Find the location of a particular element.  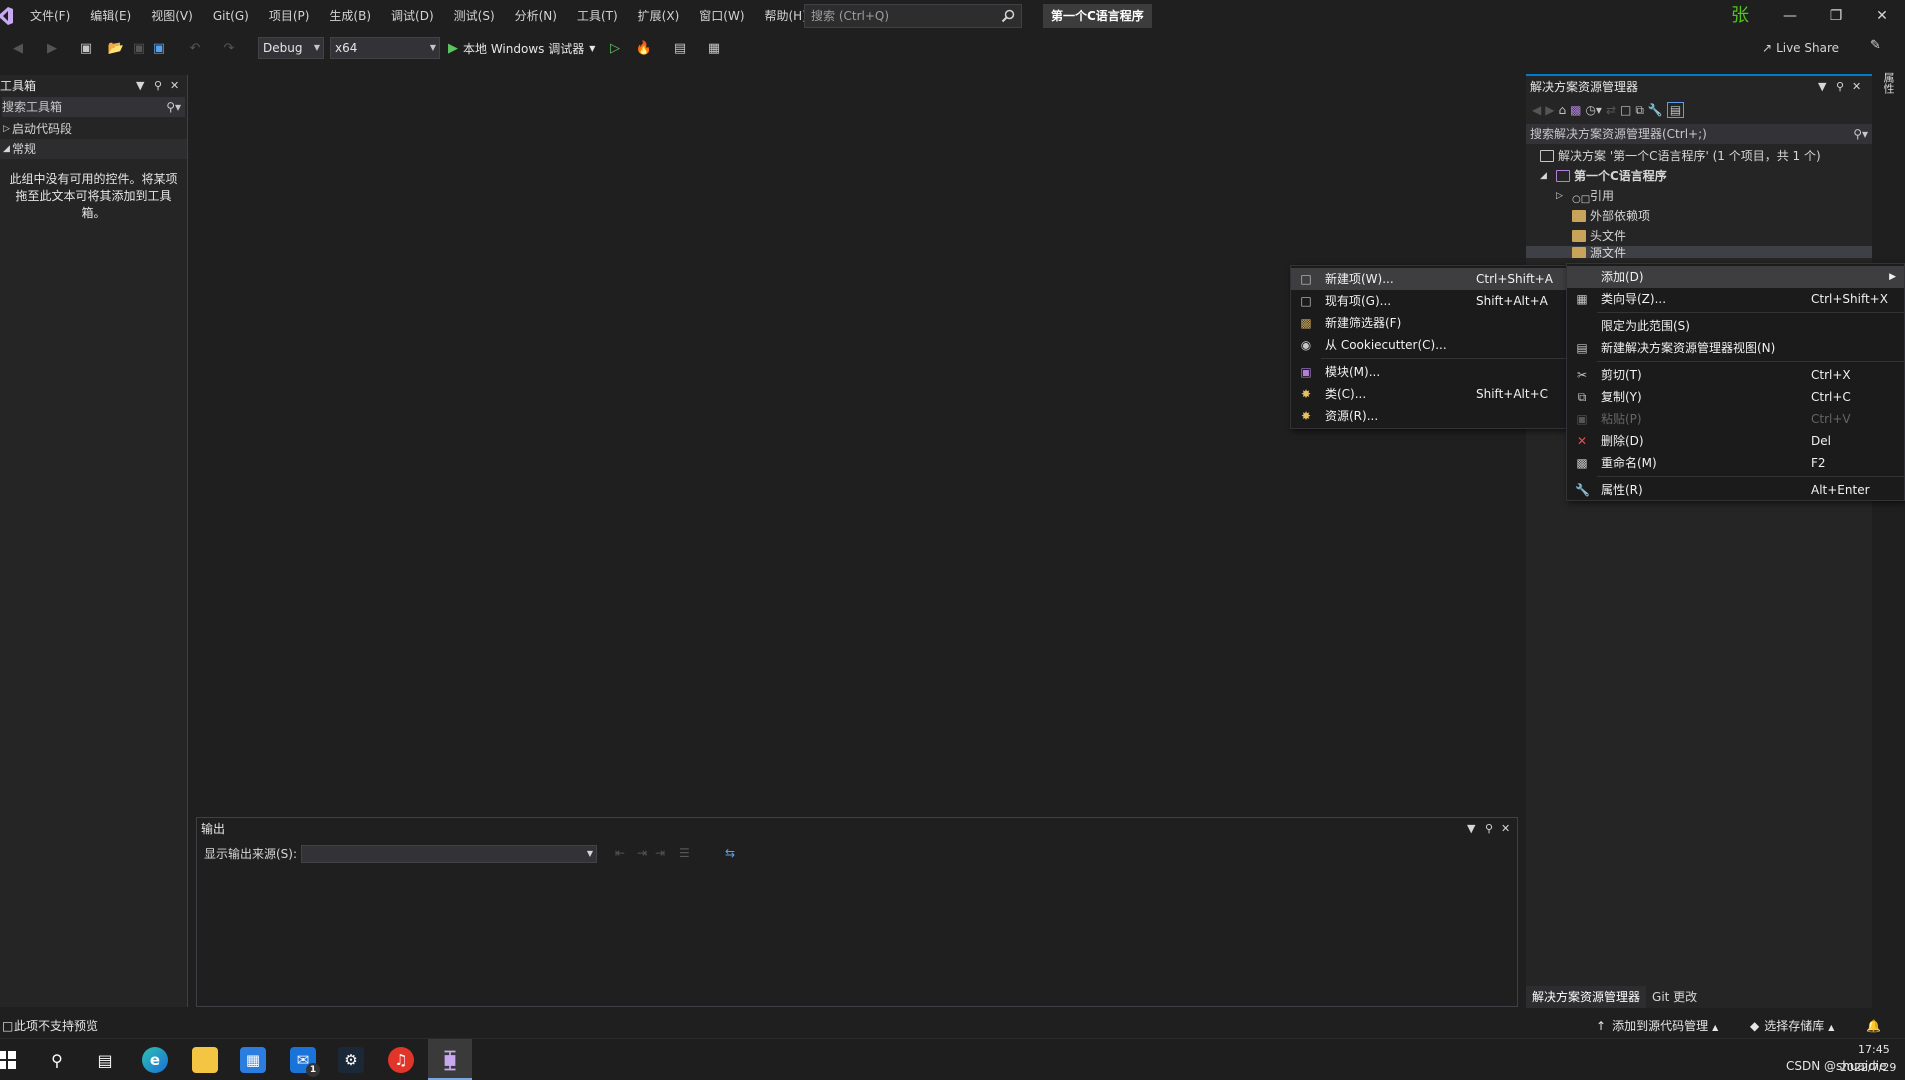

select-repository-button: ◆ 选择存储库 ▲ is located at coordinates (1792, 1027).